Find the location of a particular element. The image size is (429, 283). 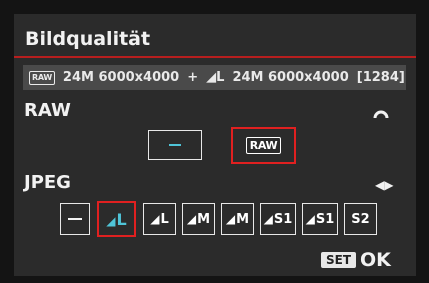

title-divider is located at coordinates (215, 57).